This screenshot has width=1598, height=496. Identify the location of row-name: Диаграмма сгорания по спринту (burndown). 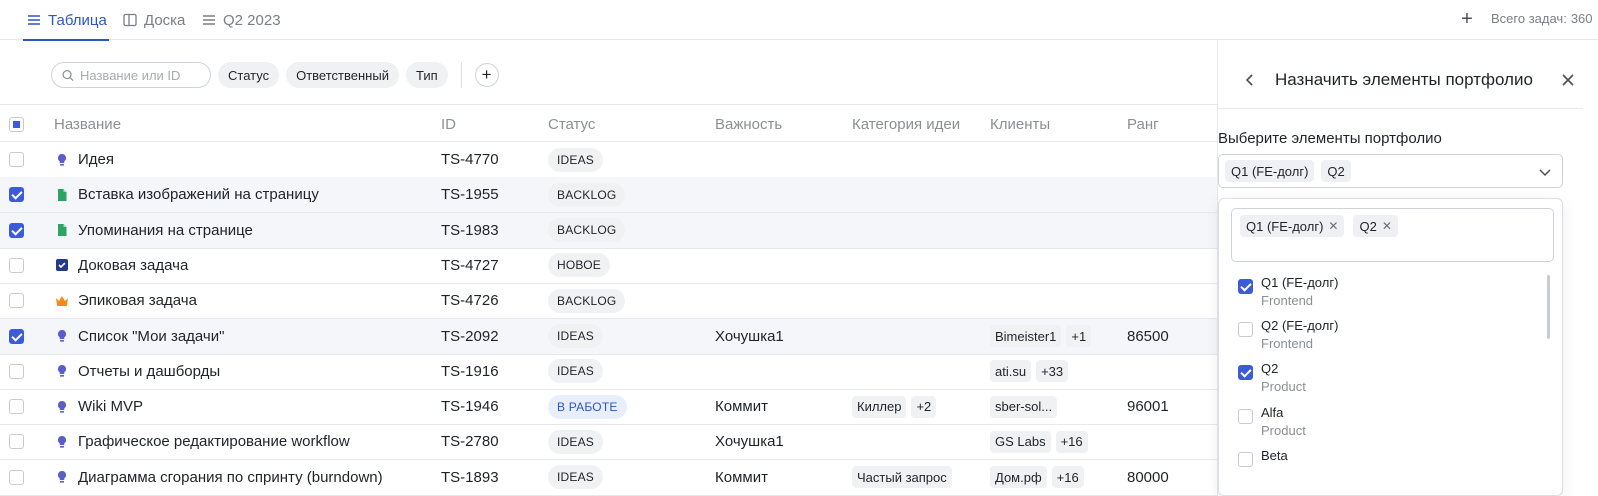
(219, 477).